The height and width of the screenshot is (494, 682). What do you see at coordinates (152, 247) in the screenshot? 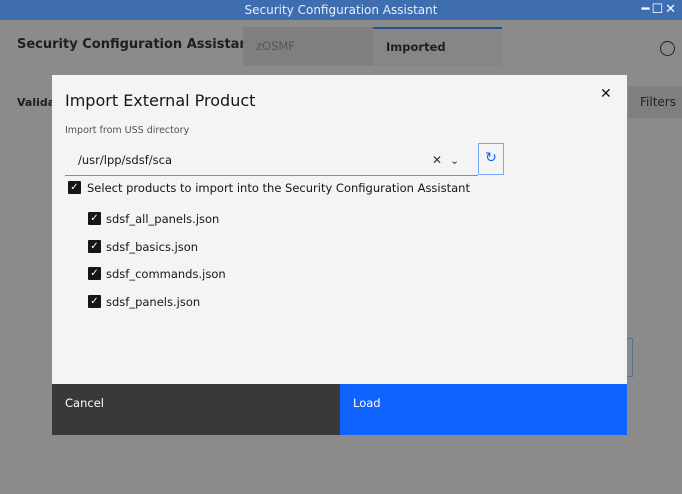
I see `product-label: sdsf_basics.json` at bounding box center [152, 247].